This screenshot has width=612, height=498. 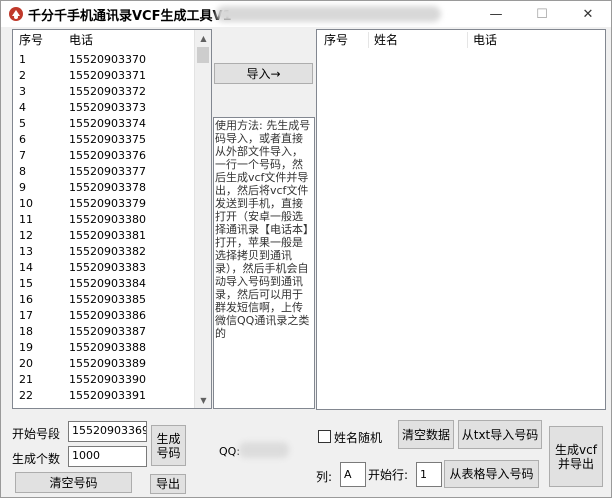 What do you see at coordinates (107, 171) in the screenshot?
I see `row-phone: 15520903377` at bounding box center [107, 171].